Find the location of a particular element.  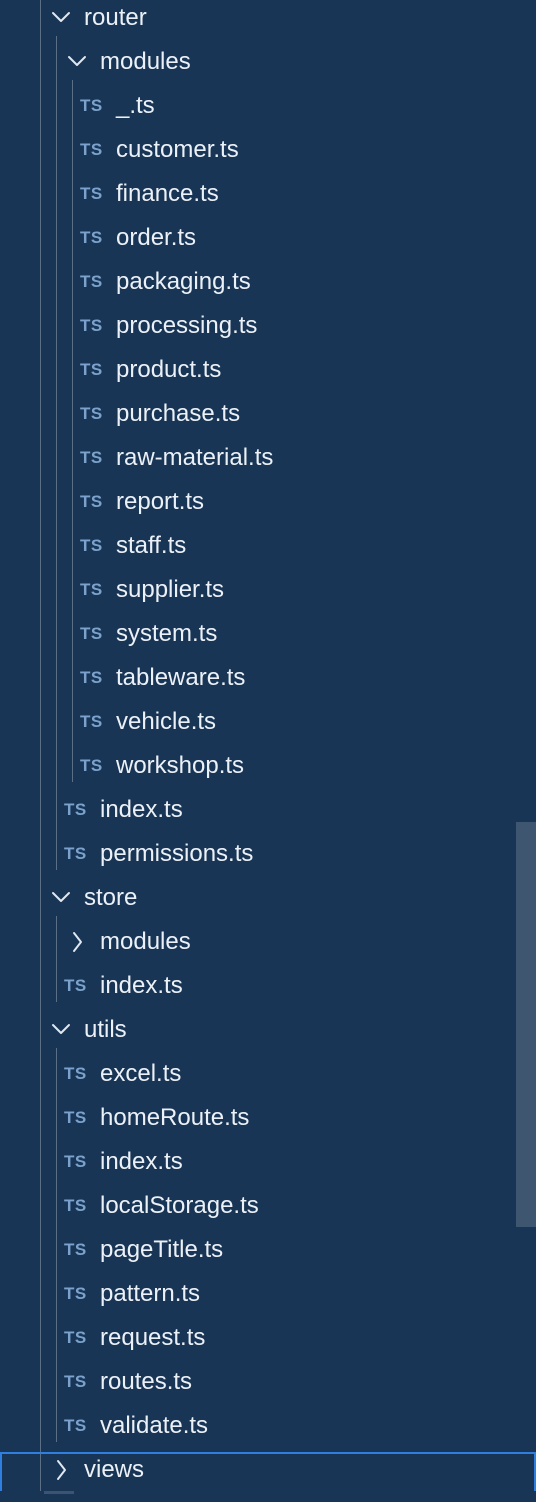

file-item-finance-ts: TS finance.ts is located at coordinates (268, 198).